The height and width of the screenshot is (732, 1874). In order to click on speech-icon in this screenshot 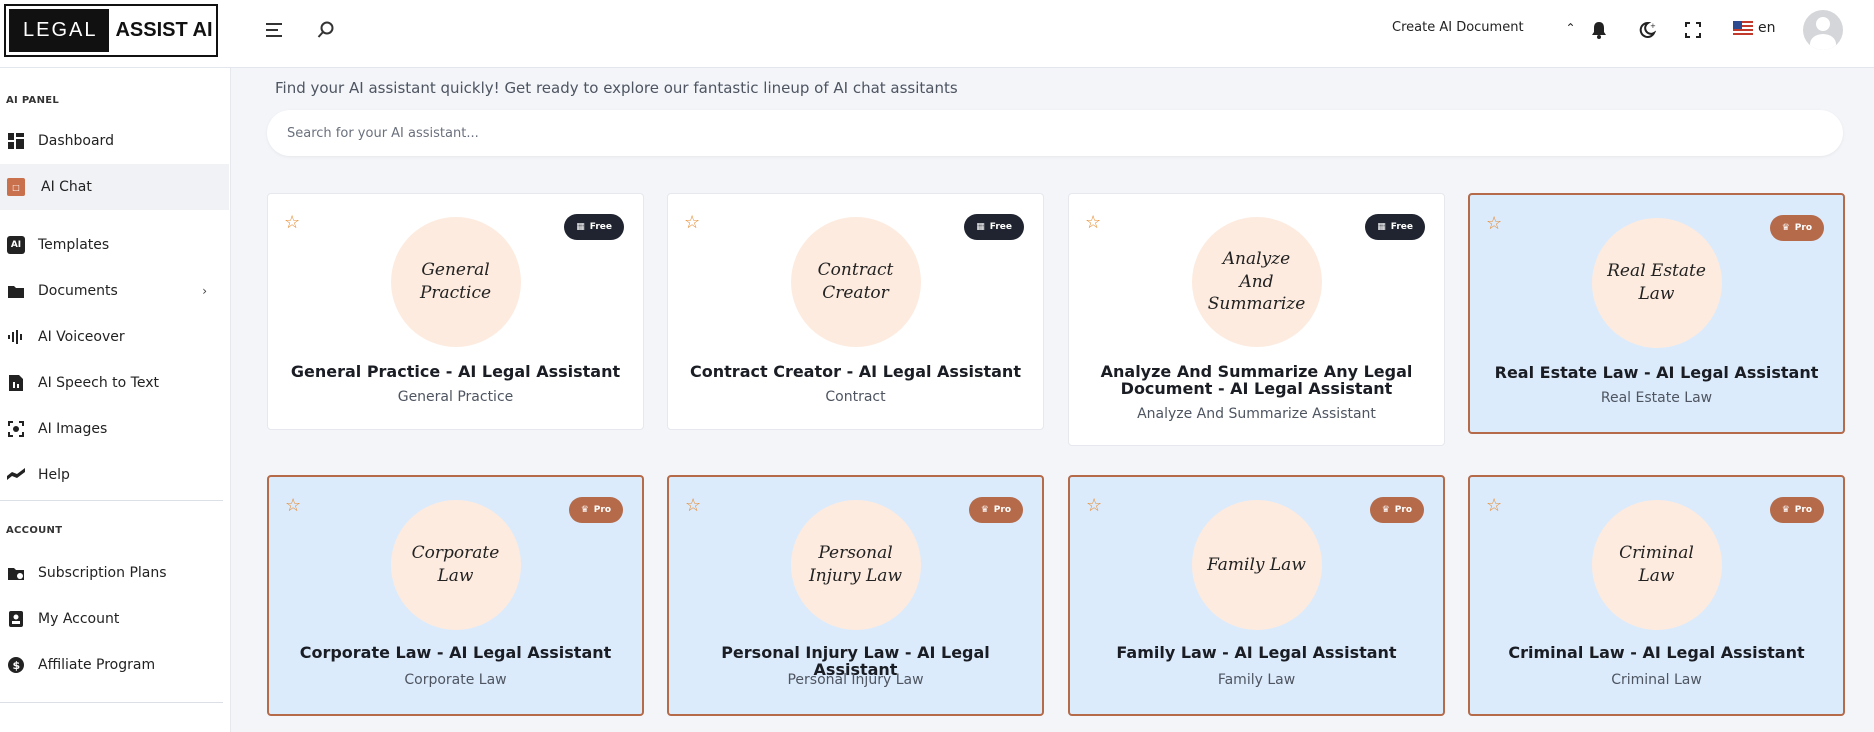, I will do `click(16, 383)`.